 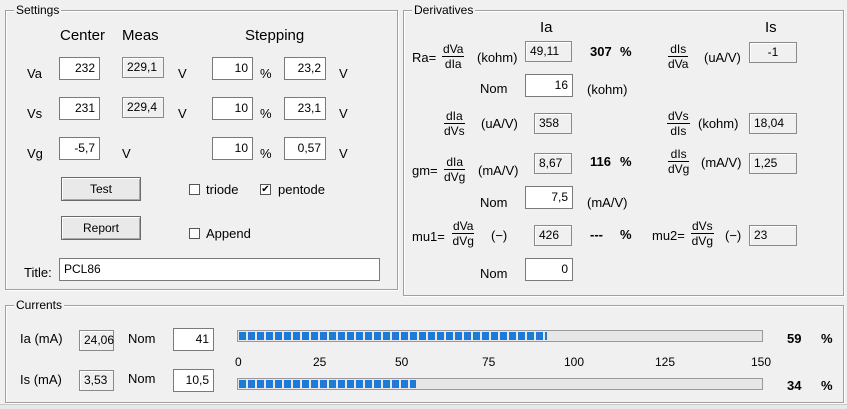 I want to click on va-step-input: 10, so click(x=232, y=68).